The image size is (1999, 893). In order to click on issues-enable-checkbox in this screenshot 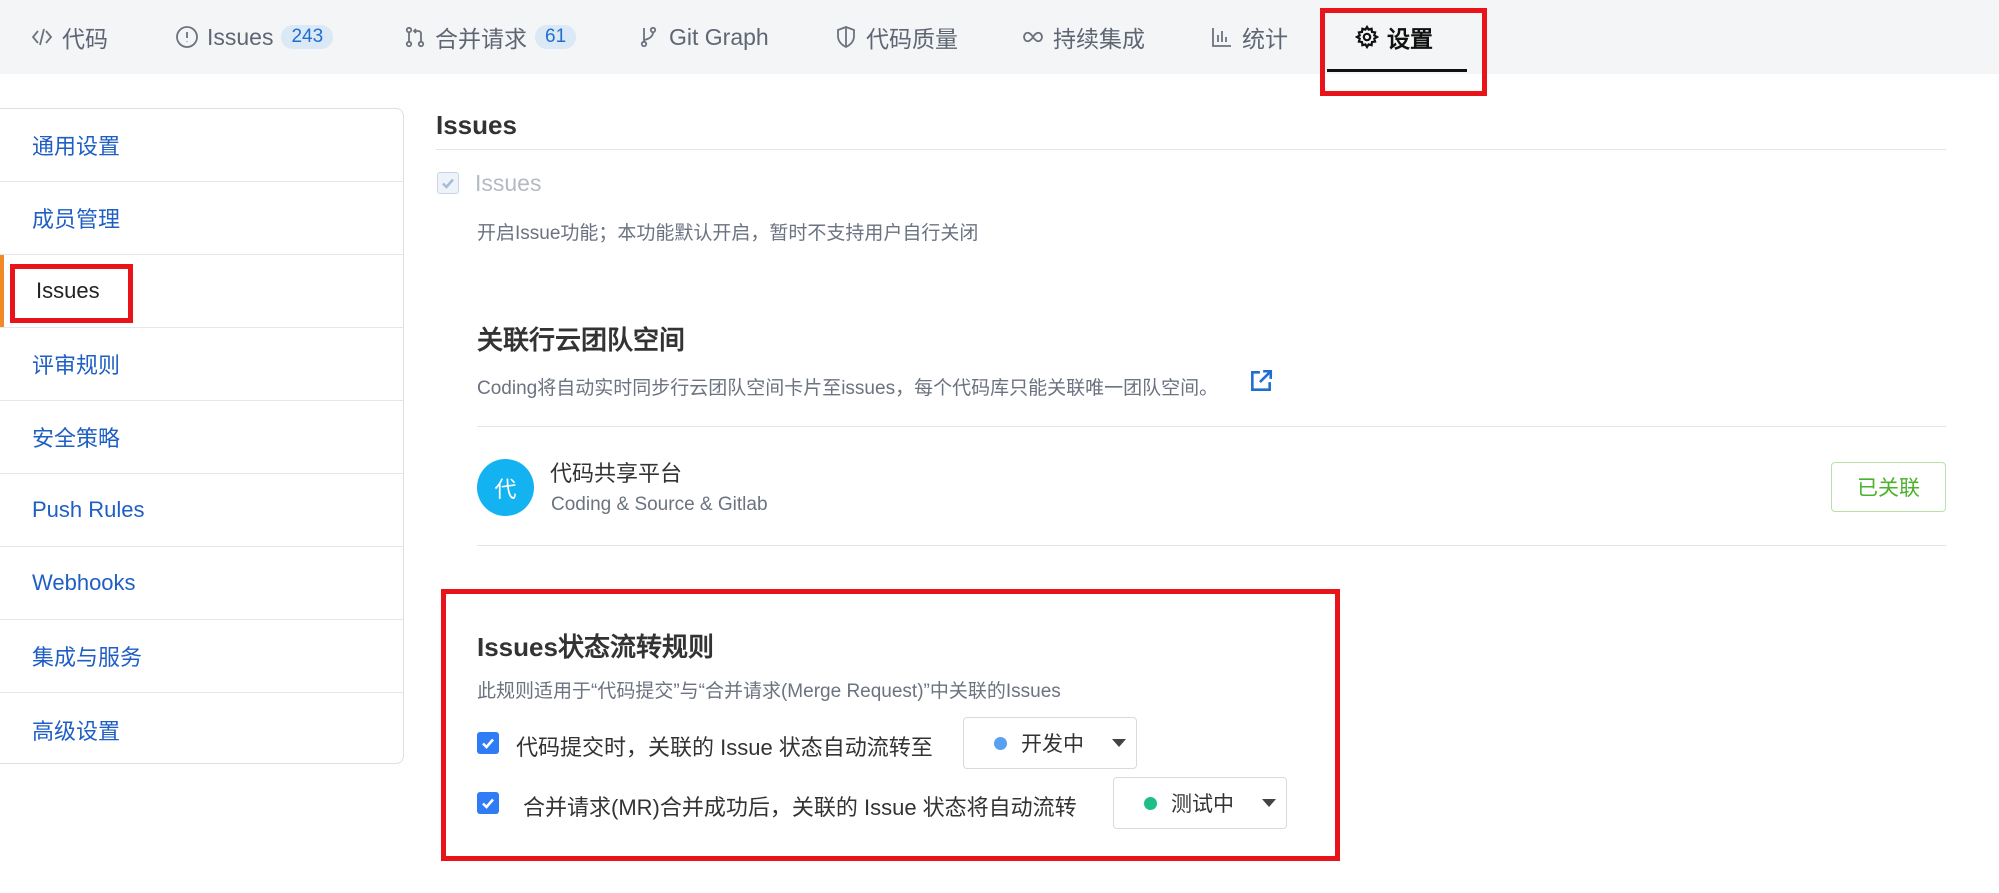, I will do `click(448, 183)`.